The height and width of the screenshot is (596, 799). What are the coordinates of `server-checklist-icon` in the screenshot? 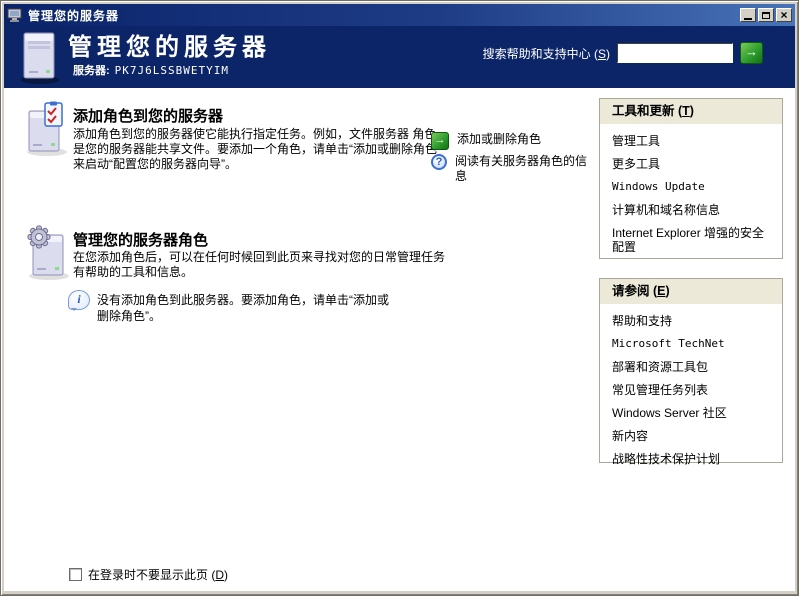 It's located at (47, 128).